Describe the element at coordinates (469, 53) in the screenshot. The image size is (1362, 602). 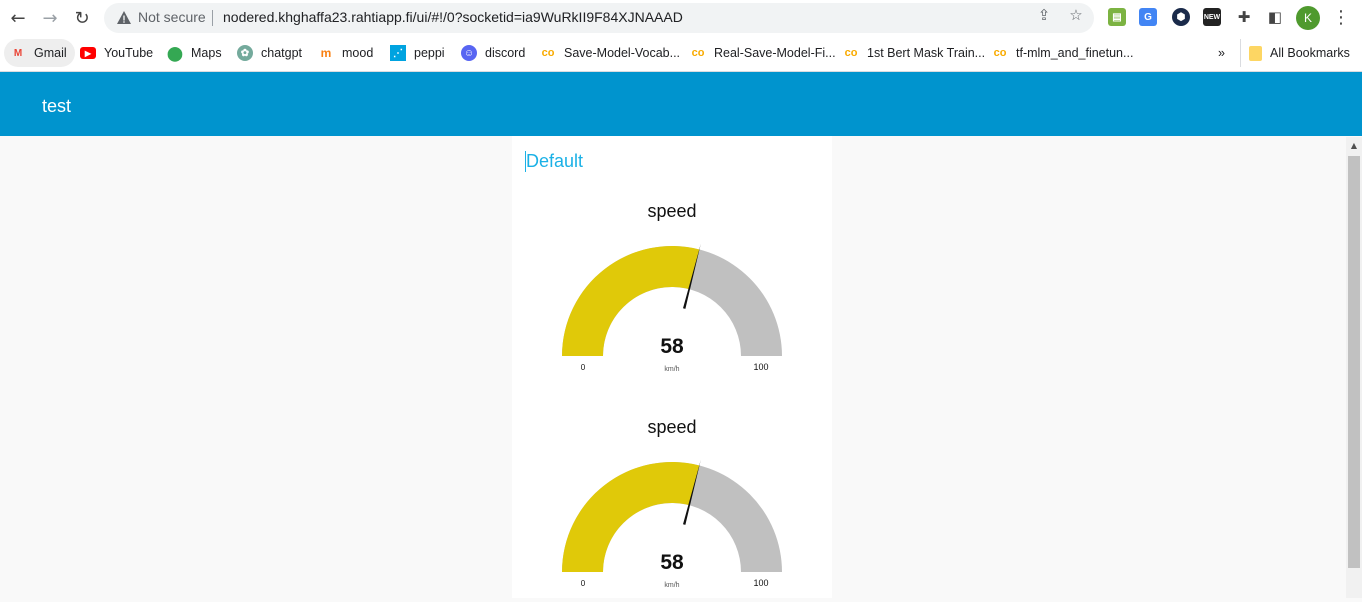
I see `discord-icon: ☺` at that location.